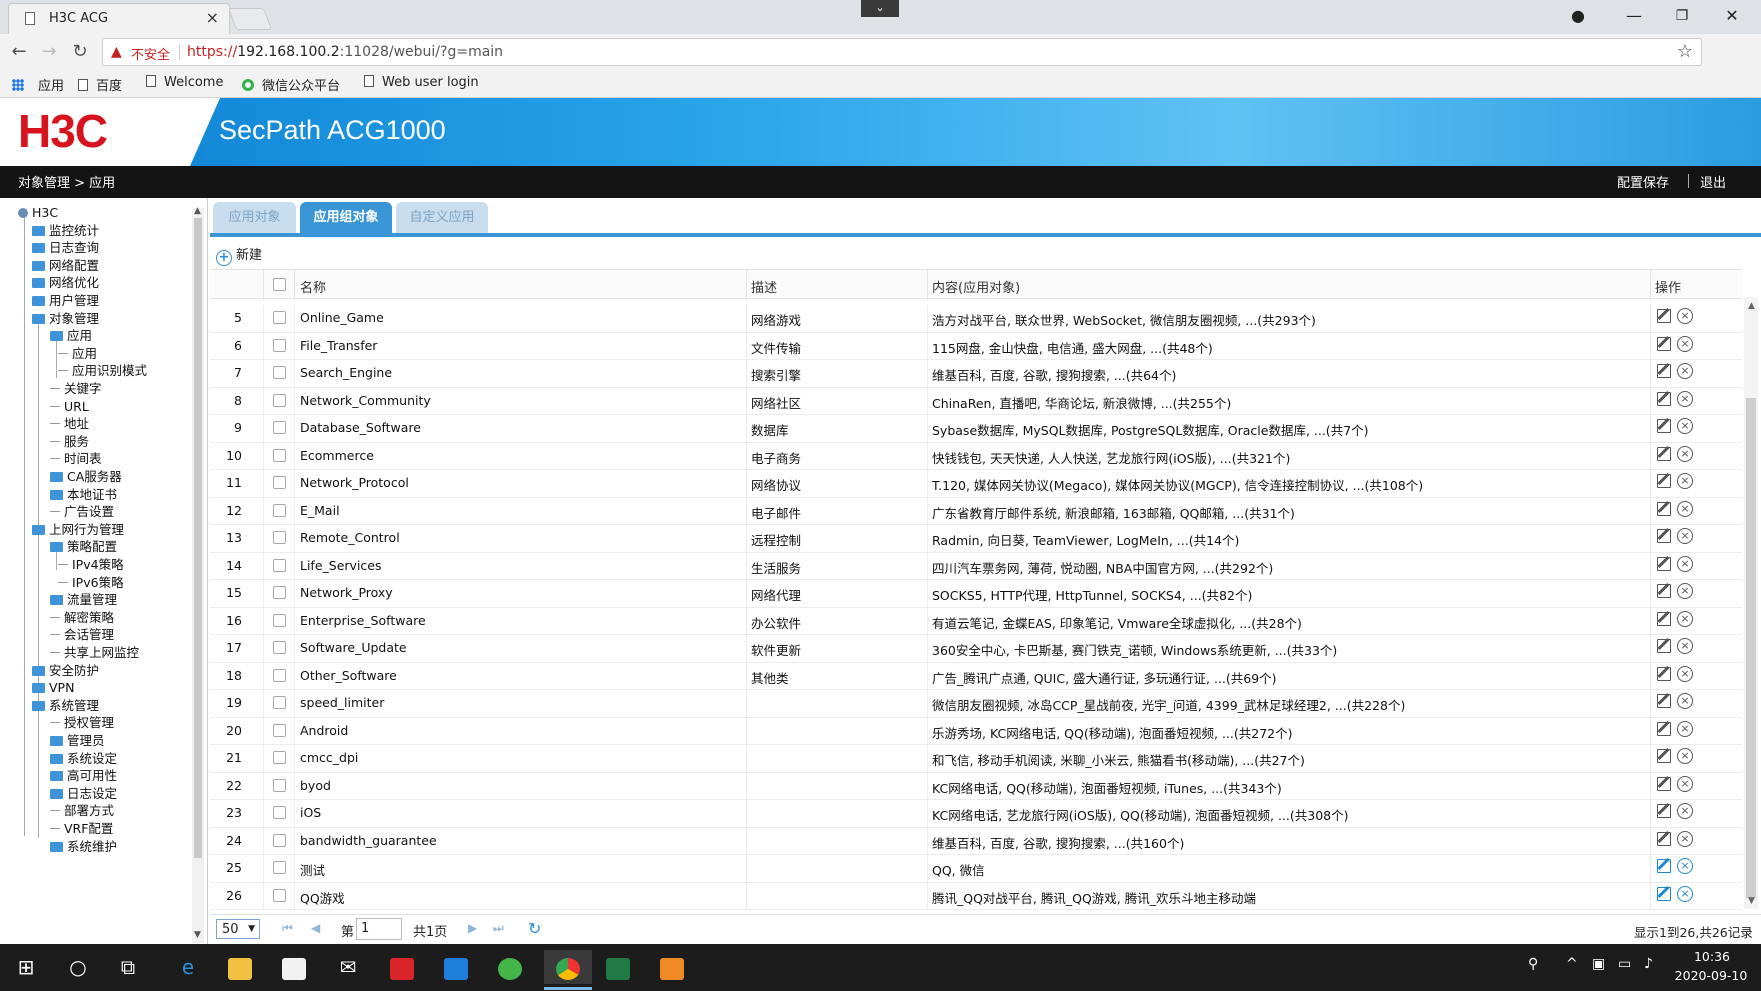  Describe the element at coordinates (1572, 964) in the screenshot. I see `tray-expand-icon: ^` at that location.